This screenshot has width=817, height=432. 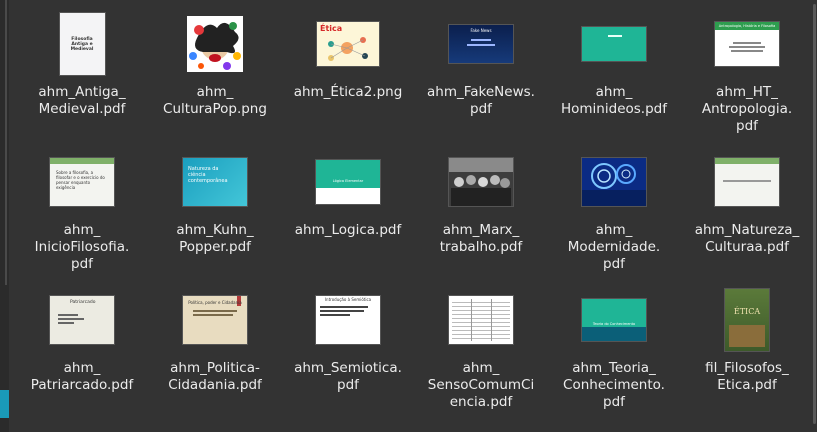 What do you see at coordinates (6, 142) in the screenshot?
I see `sidebar-scroll-track` at bounding box center [6, 142].